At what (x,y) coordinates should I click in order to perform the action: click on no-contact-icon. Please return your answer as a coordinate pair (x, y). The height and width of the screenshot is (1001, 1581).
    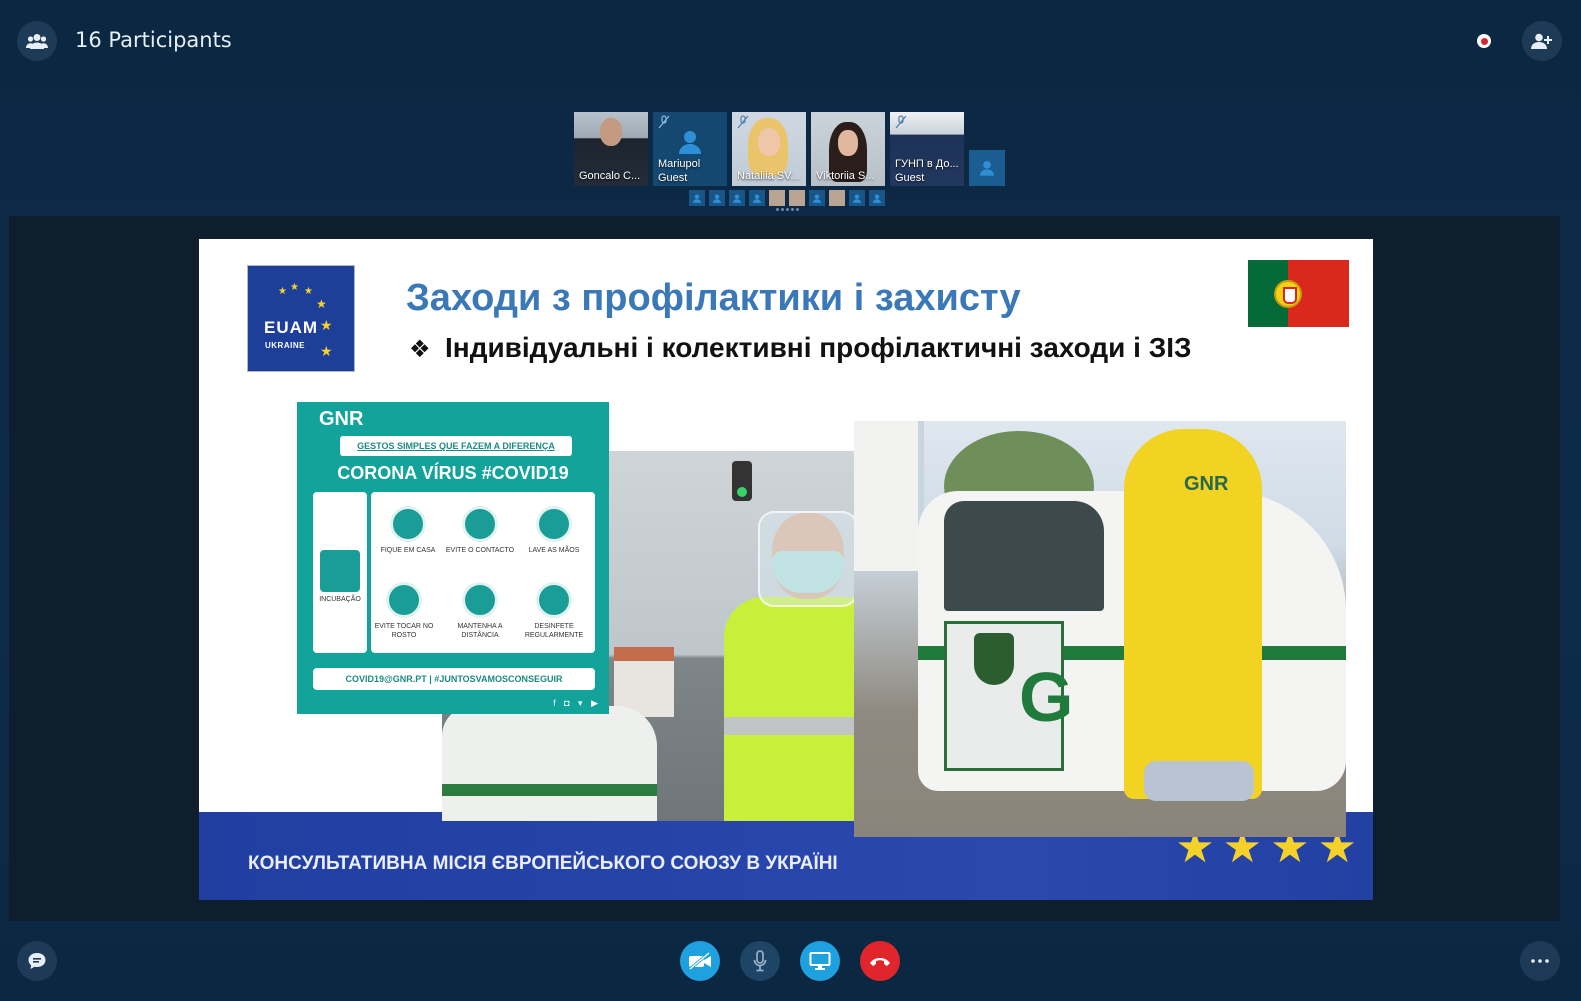
    Looking at the image, I should click on (480, 524).